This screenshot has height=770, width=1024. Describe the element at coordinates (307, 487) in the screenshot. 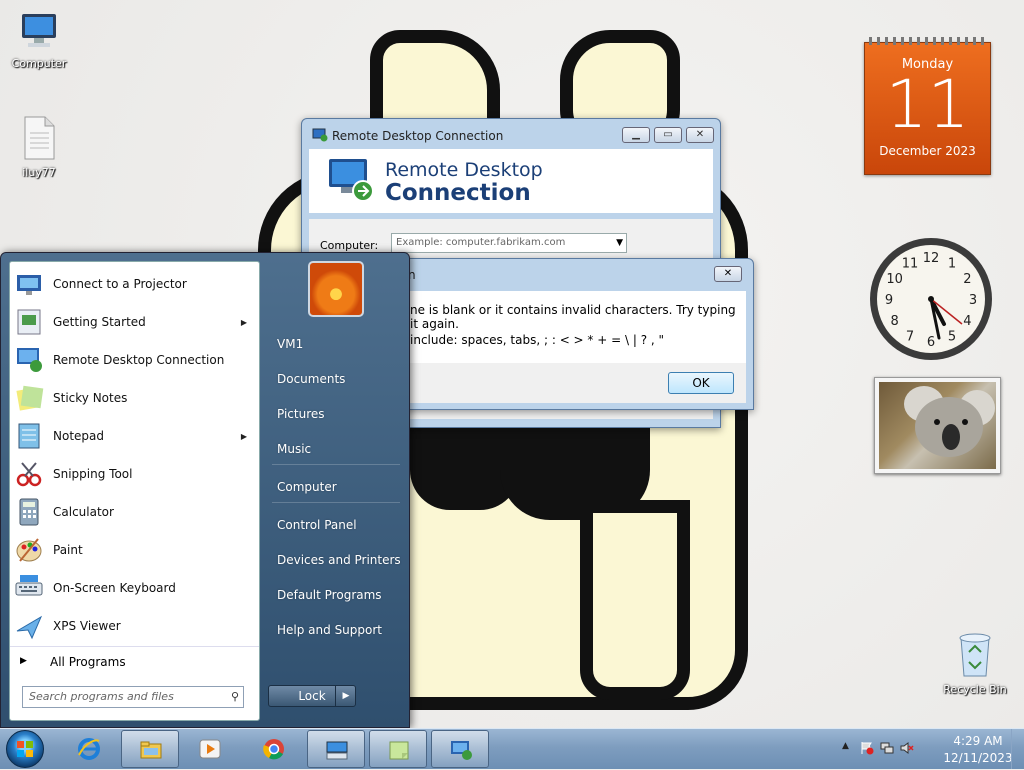

I see `start-menu-place: Computer` at that location.